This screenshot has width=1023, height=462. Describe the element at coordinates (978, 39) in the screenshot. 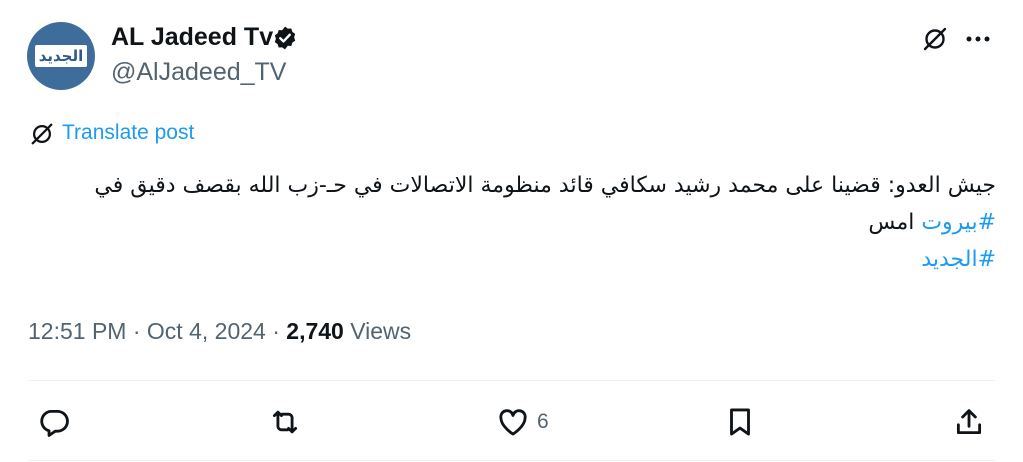

I see `more-icon` at that location.